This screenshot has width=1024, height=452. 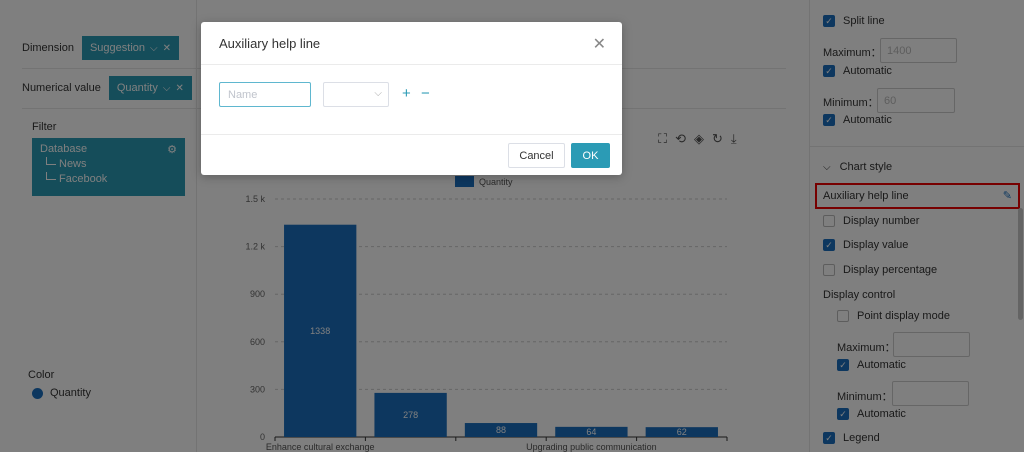 What do you see at coordinates (406, 93) in the screenshot?
I see `add-icon: +` at bounding box center [406, 93].